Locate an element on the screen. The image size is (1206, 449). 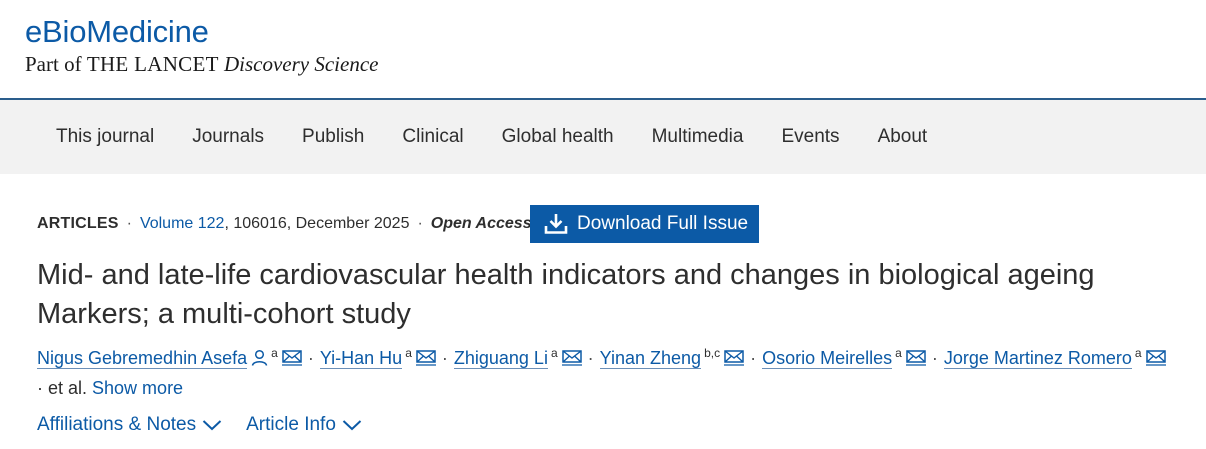
journal-title: eBioMedicine is located at coordinates (201, 32).